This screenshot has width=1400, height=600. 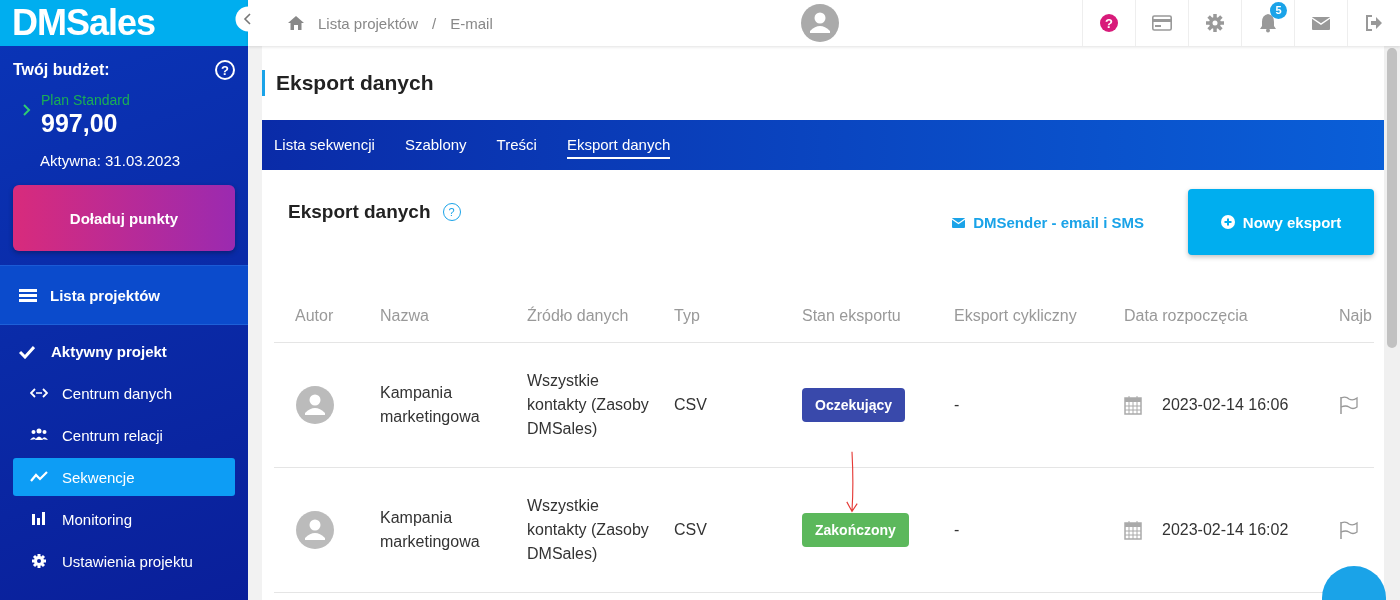 What do you see at coordinates (80, 123) in the screenshot?
I see `budget-amount: 997,00` at bounding box center [80, 123].